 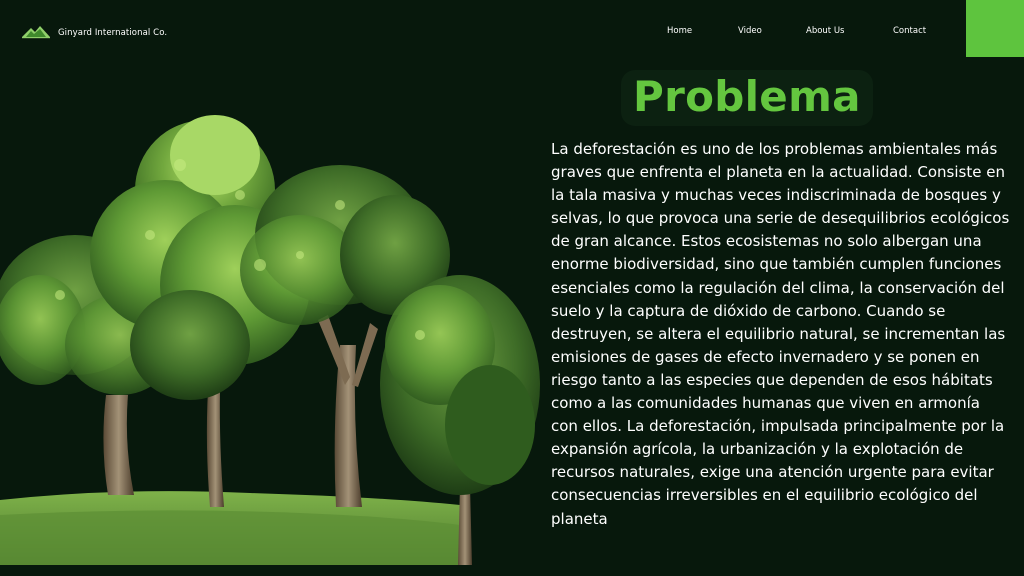 What do you see at coordinates (909, 31) in the screenshot?
I see `nav-contact-link: Contact` at bounding box center [909, 31].